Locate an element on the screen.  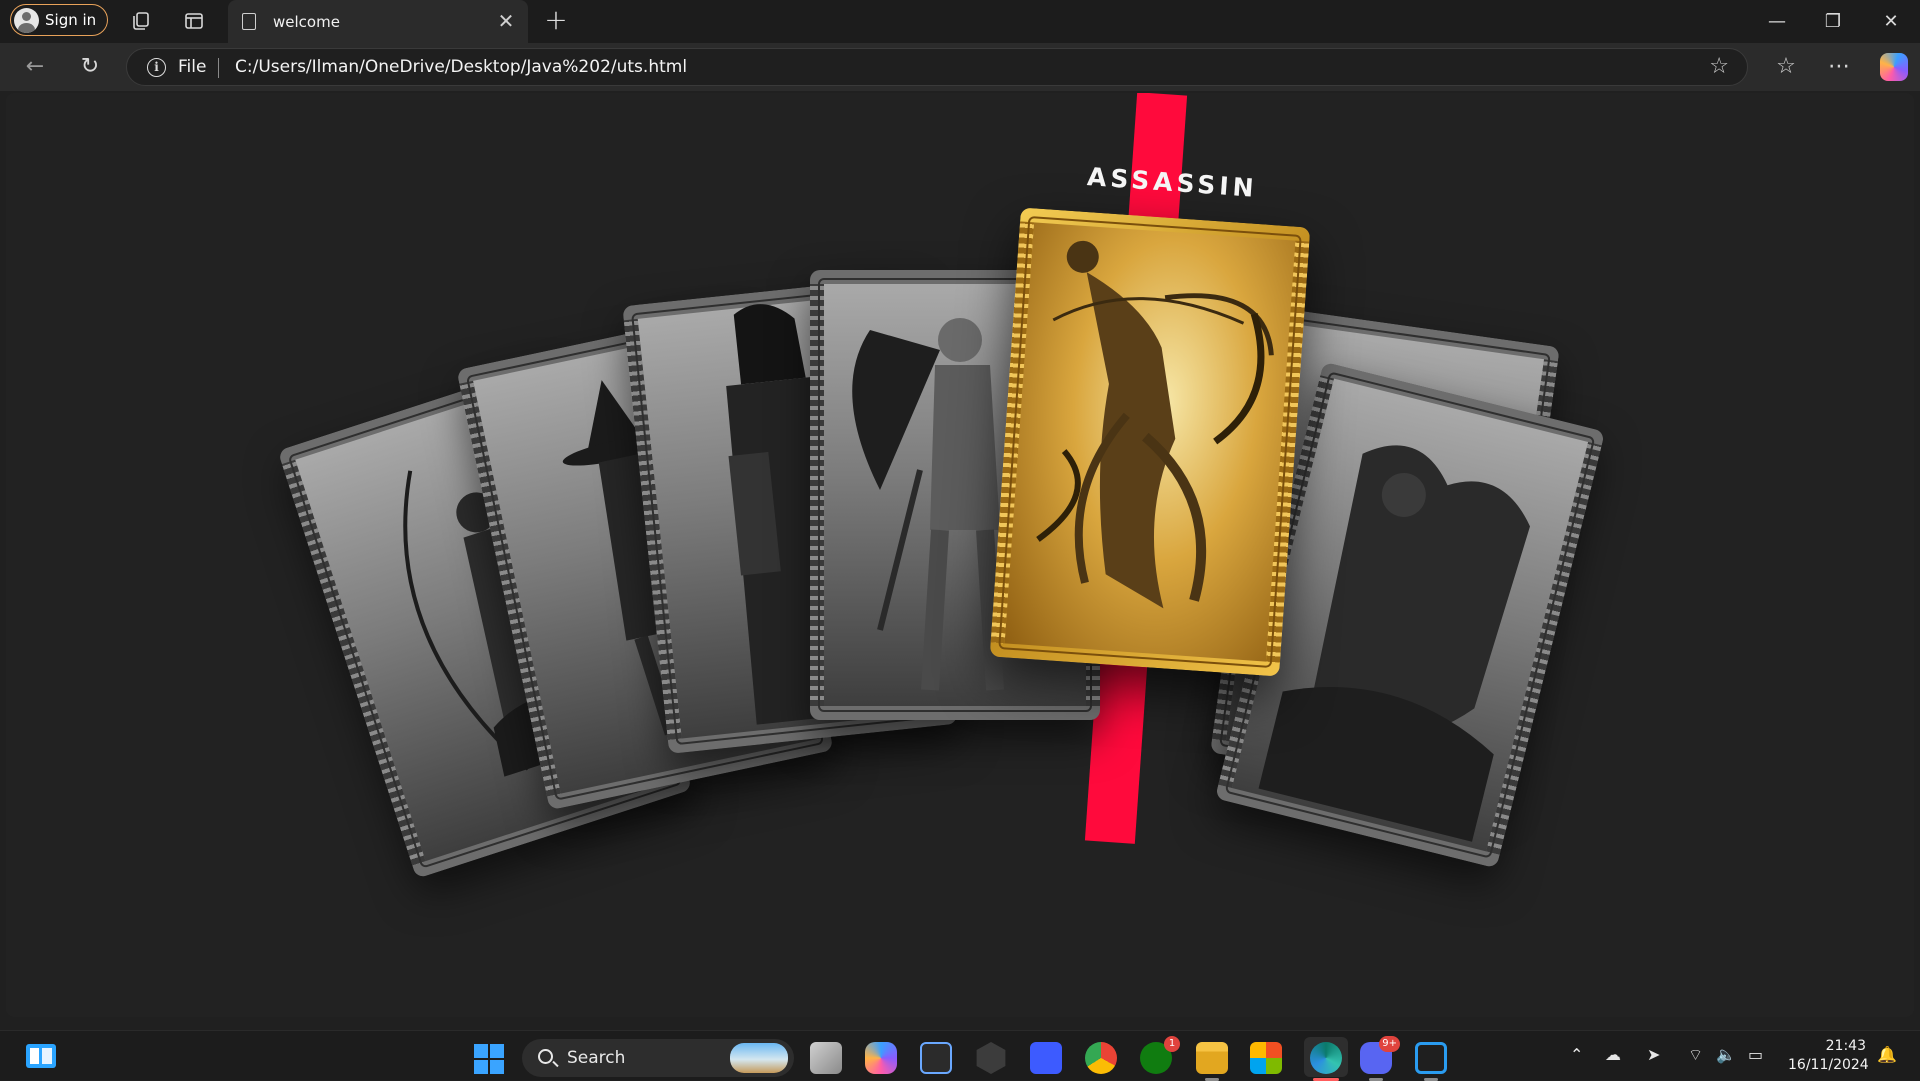
more-options-icon: ⋯ is located at coordinates (1839, 67).